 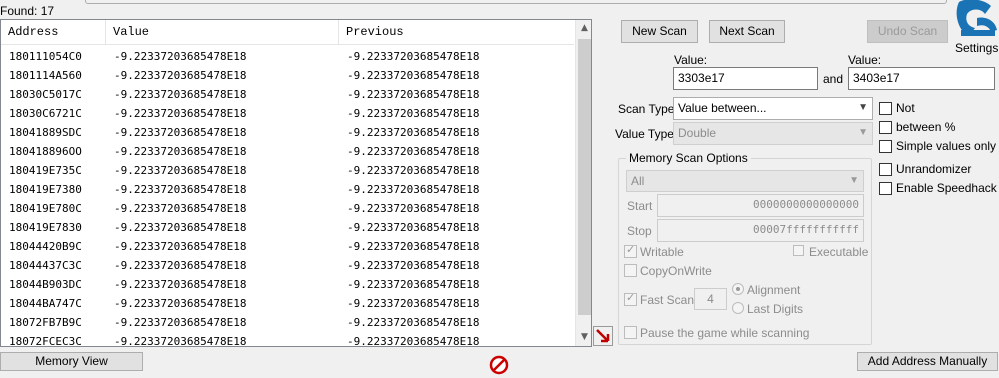 What do you see at coordinates (738, 289) in the screenshot?
I see `alignment-radio` at bounding box center [738, 289].